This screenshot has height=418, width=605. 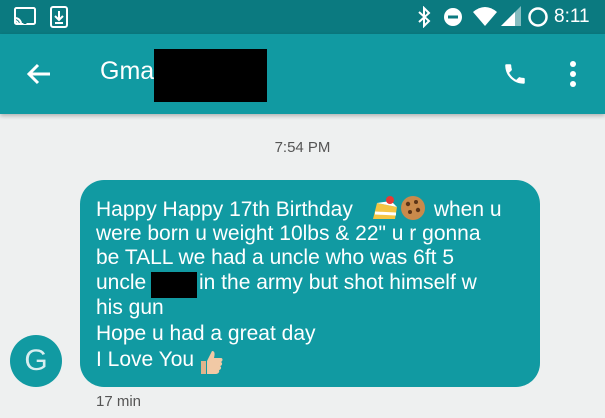 What do you see at coordinates (485, 16) in the screenshot?
I see `wifi-icon` at bounding box center [485, 16].